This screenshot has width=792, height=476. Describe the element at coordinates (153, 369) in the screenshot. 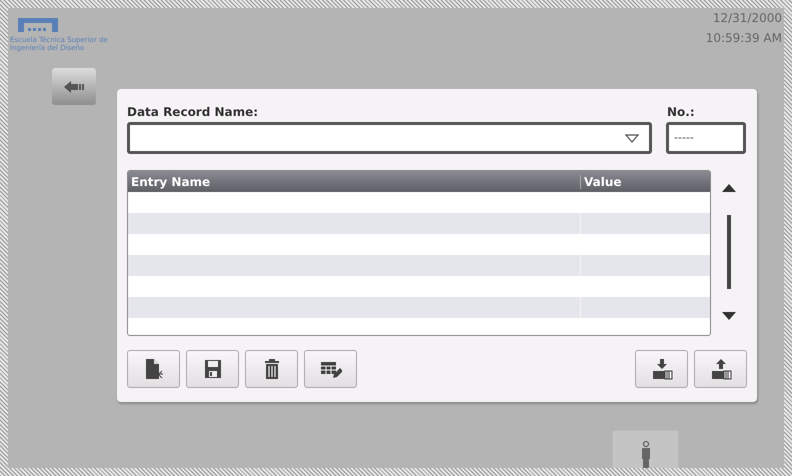

I see `new-record-button` at that location.